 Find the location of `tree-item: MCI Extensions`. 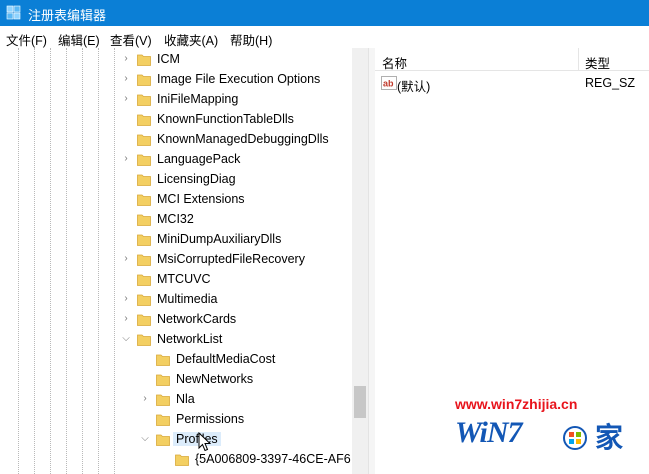

tree-item: MCI Extensions is located at coordinates (176, 200).